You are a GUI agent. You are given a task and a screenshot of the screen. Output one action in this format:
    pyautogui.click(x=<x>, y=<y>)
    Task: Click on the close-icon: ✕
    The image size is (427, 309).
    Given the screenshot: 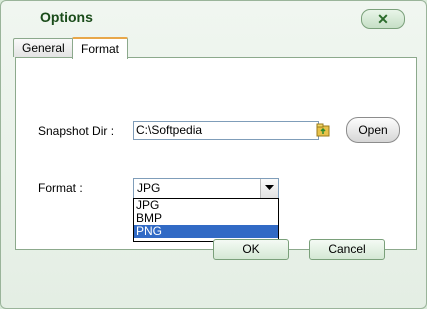 What is the action you would take?
    pyautogui.click(x=383, y=19)
    